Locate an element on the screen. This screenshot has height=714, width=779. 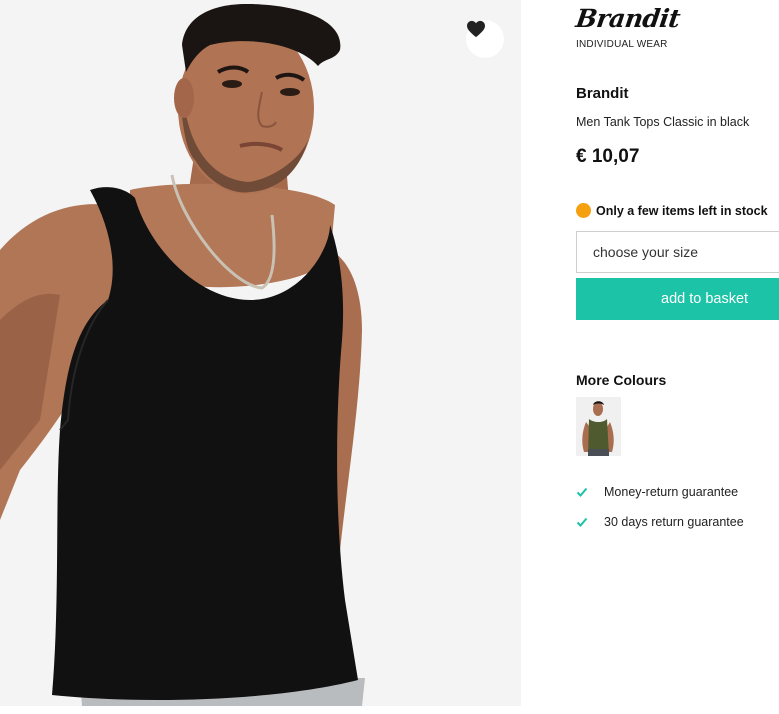
wishlist-button is located at coordinates (485, 39).